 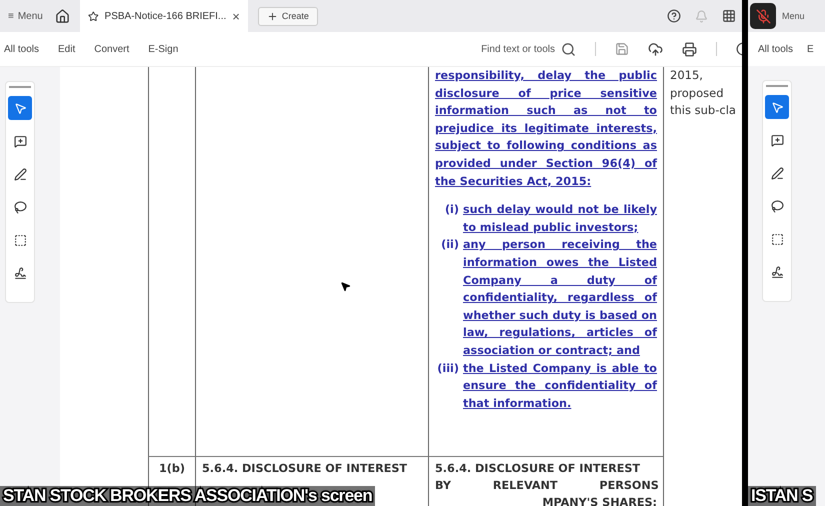 I want to click on list-item-text: such delay would not be likely to mislead public investors;, so click(x=560, y=219).